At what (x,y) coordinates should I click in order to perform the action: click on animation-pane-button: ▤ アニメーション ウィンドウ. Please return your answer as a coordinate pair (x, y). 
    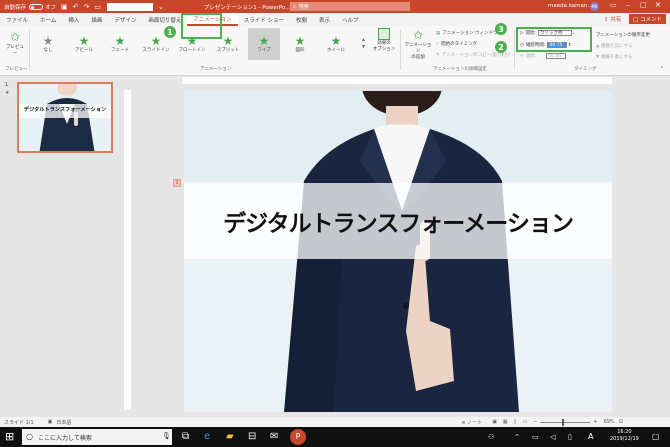
    Looking at the image, I should click on (467, 33).